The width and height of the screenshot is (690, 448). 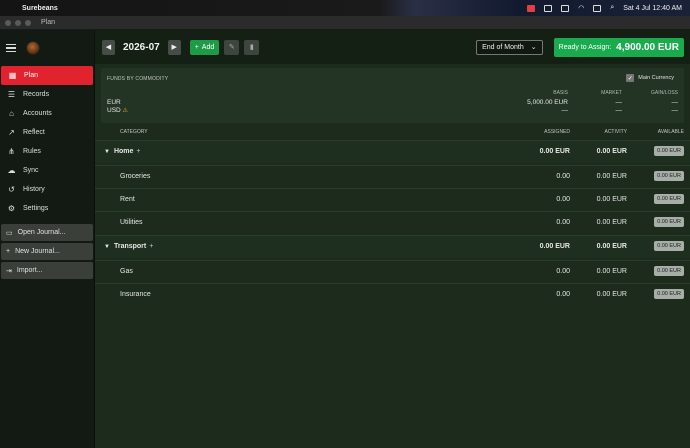 I want to click on sidebar-item-accounts: ⌂ Accounts, so click(x=47, y=113).